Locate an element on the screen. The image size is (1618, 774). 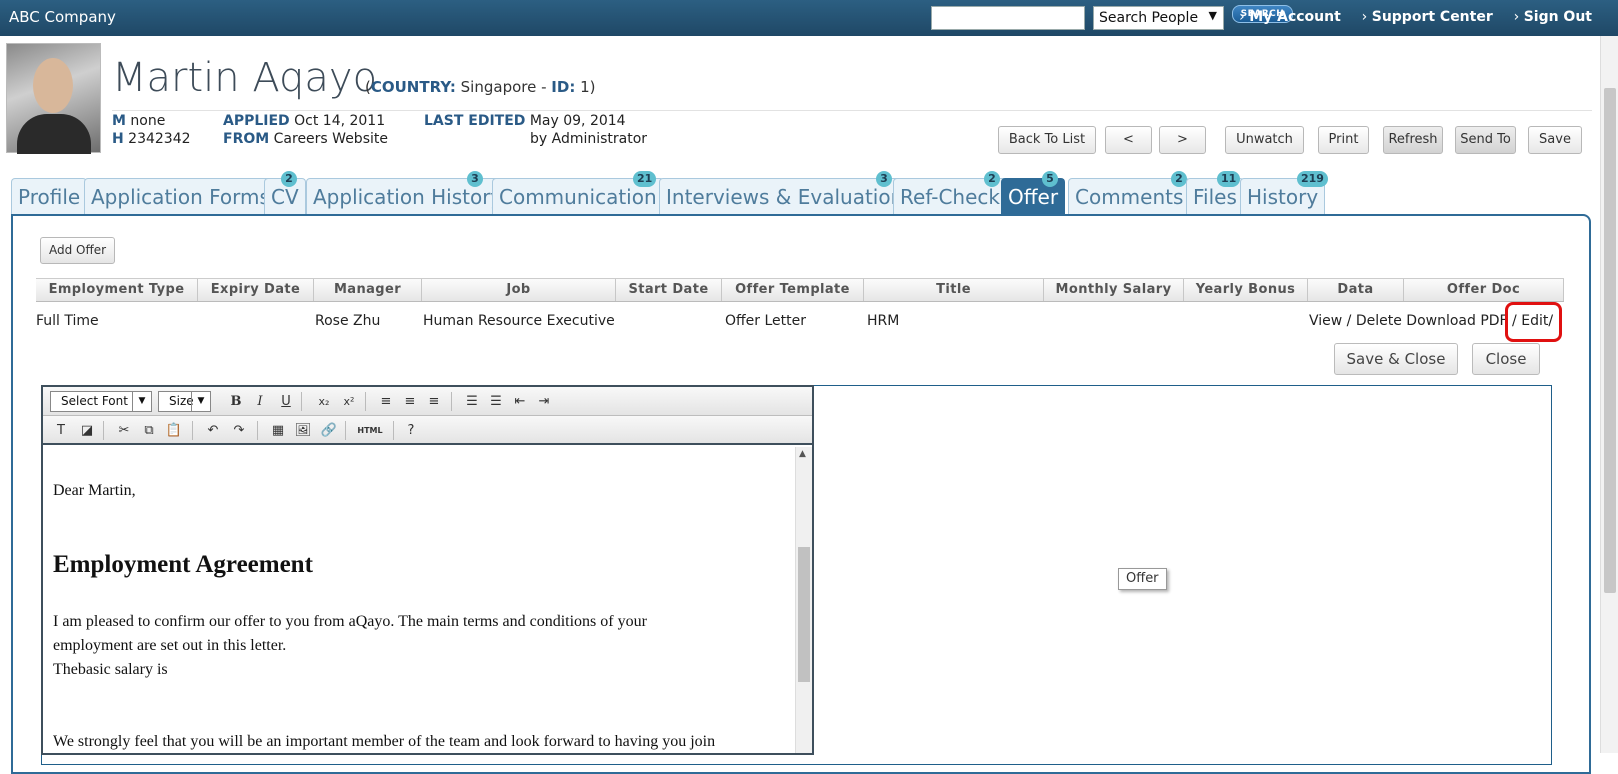
bold-icon: B is located at coordinates (236, 401).